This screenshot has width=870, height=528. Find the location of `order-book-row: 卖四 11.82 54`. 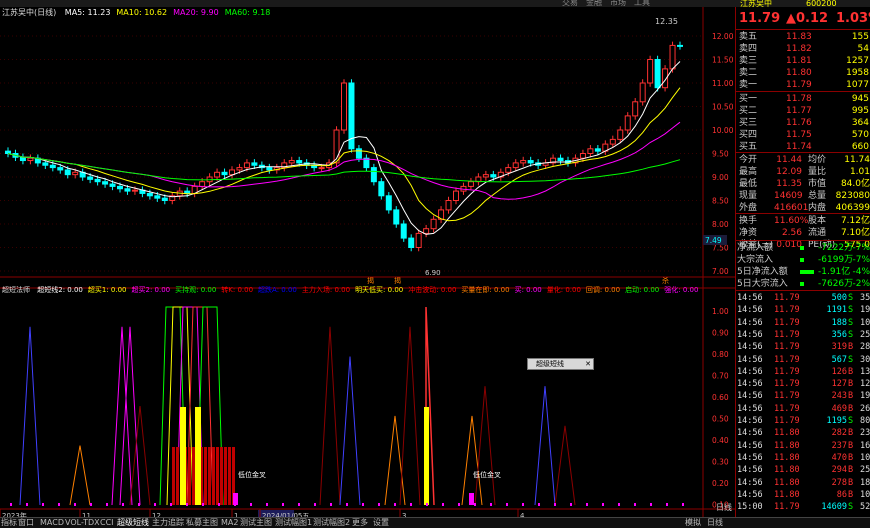

order-book-row: 卖四 11.82 54 is located at coordinates (803, 49).